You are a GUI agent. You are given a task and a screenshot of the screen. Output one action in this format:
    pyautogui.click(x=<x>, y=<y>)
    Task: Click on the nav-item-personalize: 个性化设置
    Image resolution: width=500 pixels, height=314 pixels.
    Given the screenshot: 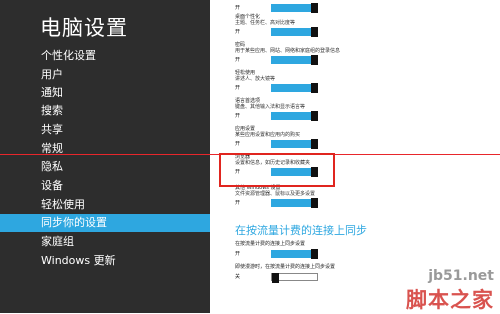 What is the action you would take?
    pyautogui.click(x=105, y=56)
    